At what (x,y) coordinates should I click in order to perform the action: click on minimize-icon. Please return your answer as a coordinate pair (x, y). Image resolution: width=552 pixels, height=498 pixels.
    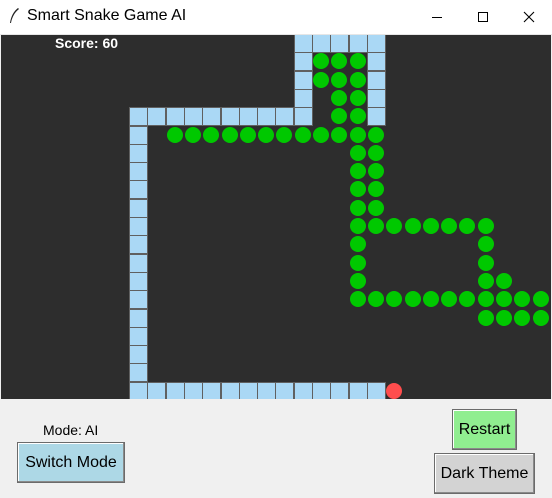
    Looking at the image, I should click on (437, 17).